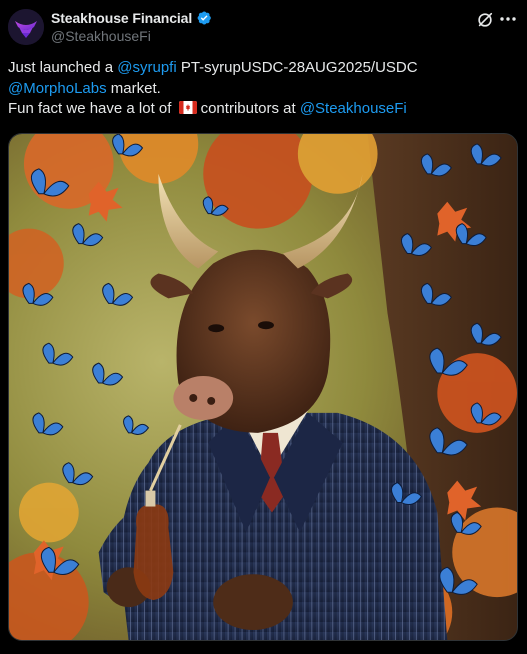 The height and width of the screenshot is (654, 527). What do you see at coordinates (353, 108) in the screenshot?
I see `mention-steakhousefi: @SteakhouseFi` at bounding box center [353, 108].